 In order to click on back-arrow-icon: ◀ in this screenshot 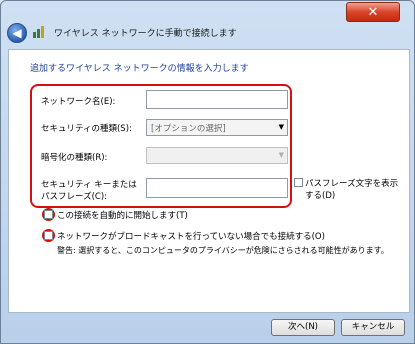, I will do `click(17, 33)`.